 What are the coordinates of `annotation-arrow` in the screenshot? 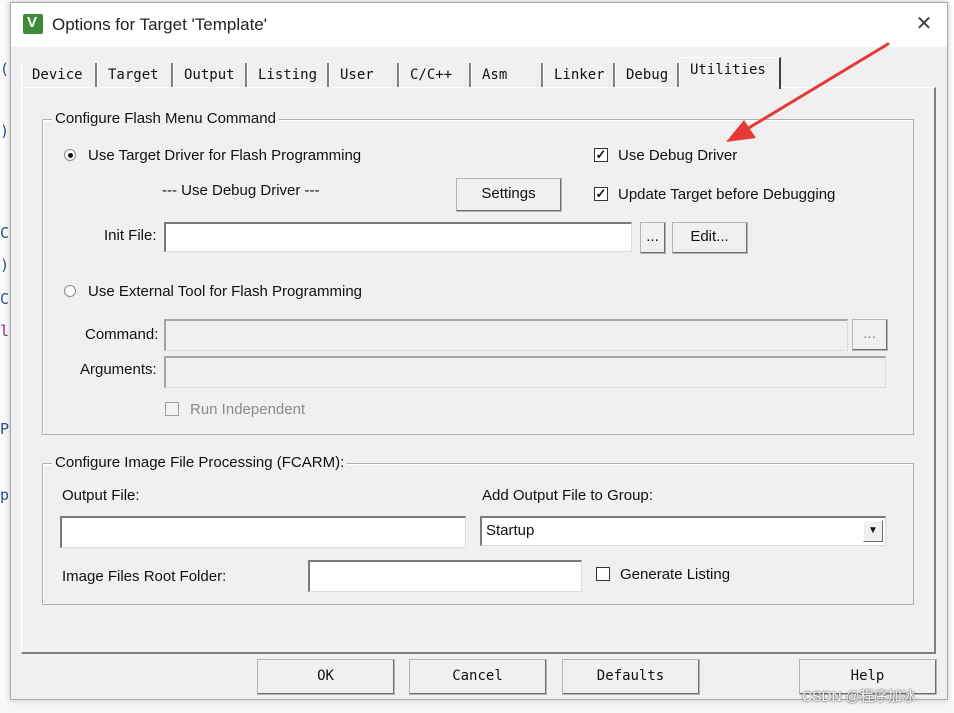 It's located at (808, 92).